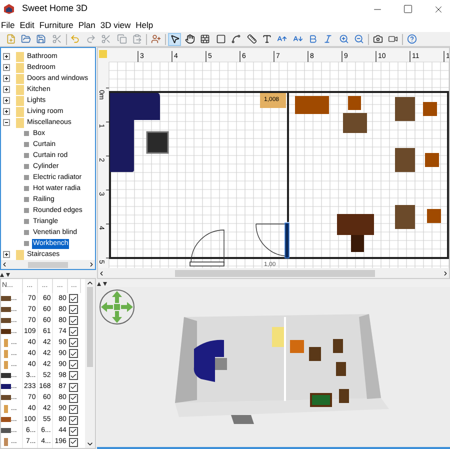 The width and height of the screenshot is (450, 449). I want to click on door-icon, so click(6, 442).